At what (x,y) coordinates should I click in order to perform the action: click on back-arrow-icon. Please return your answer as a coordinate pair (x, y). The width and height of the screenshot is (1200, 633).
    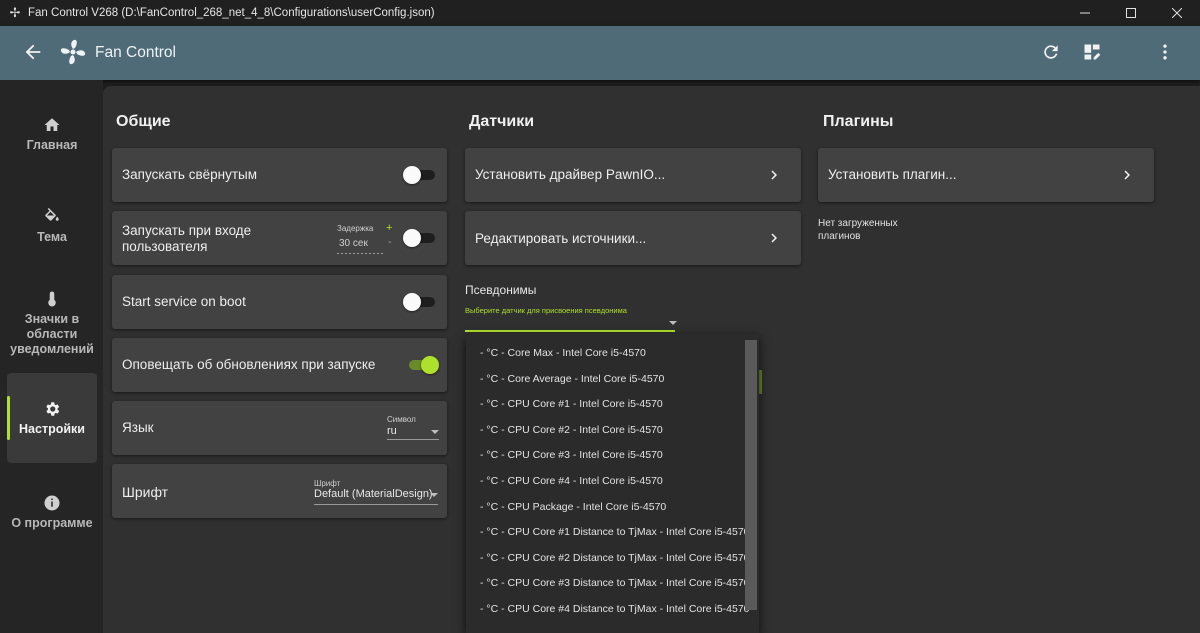
    Looking at the image, I should click on (33, 52).